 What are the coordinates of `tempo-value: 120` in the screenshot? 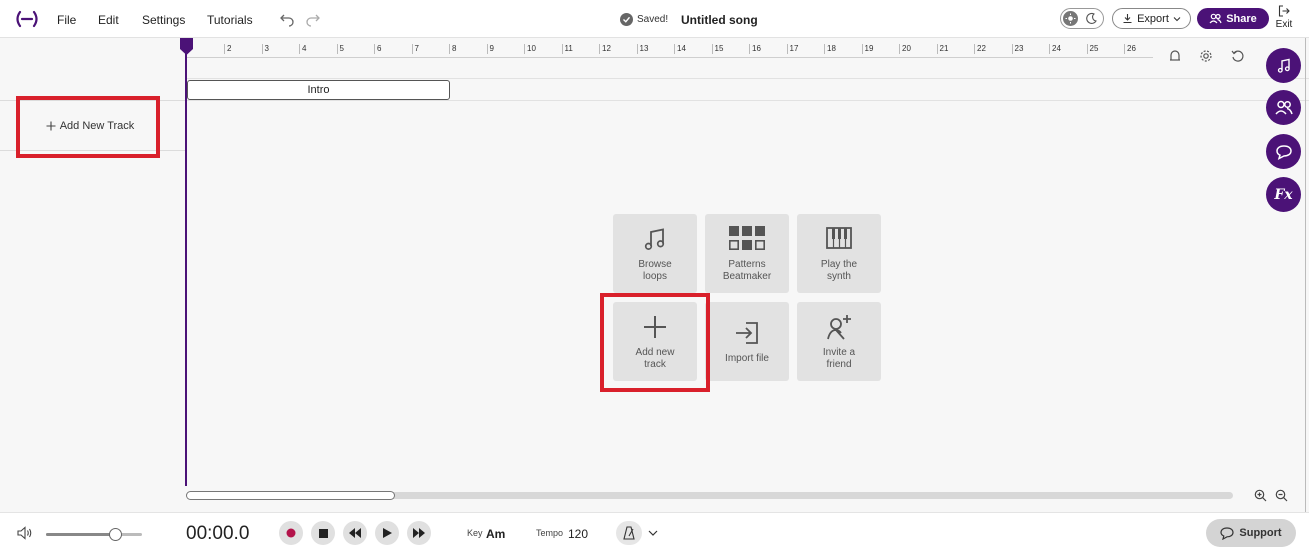 It's located at (578, 534).